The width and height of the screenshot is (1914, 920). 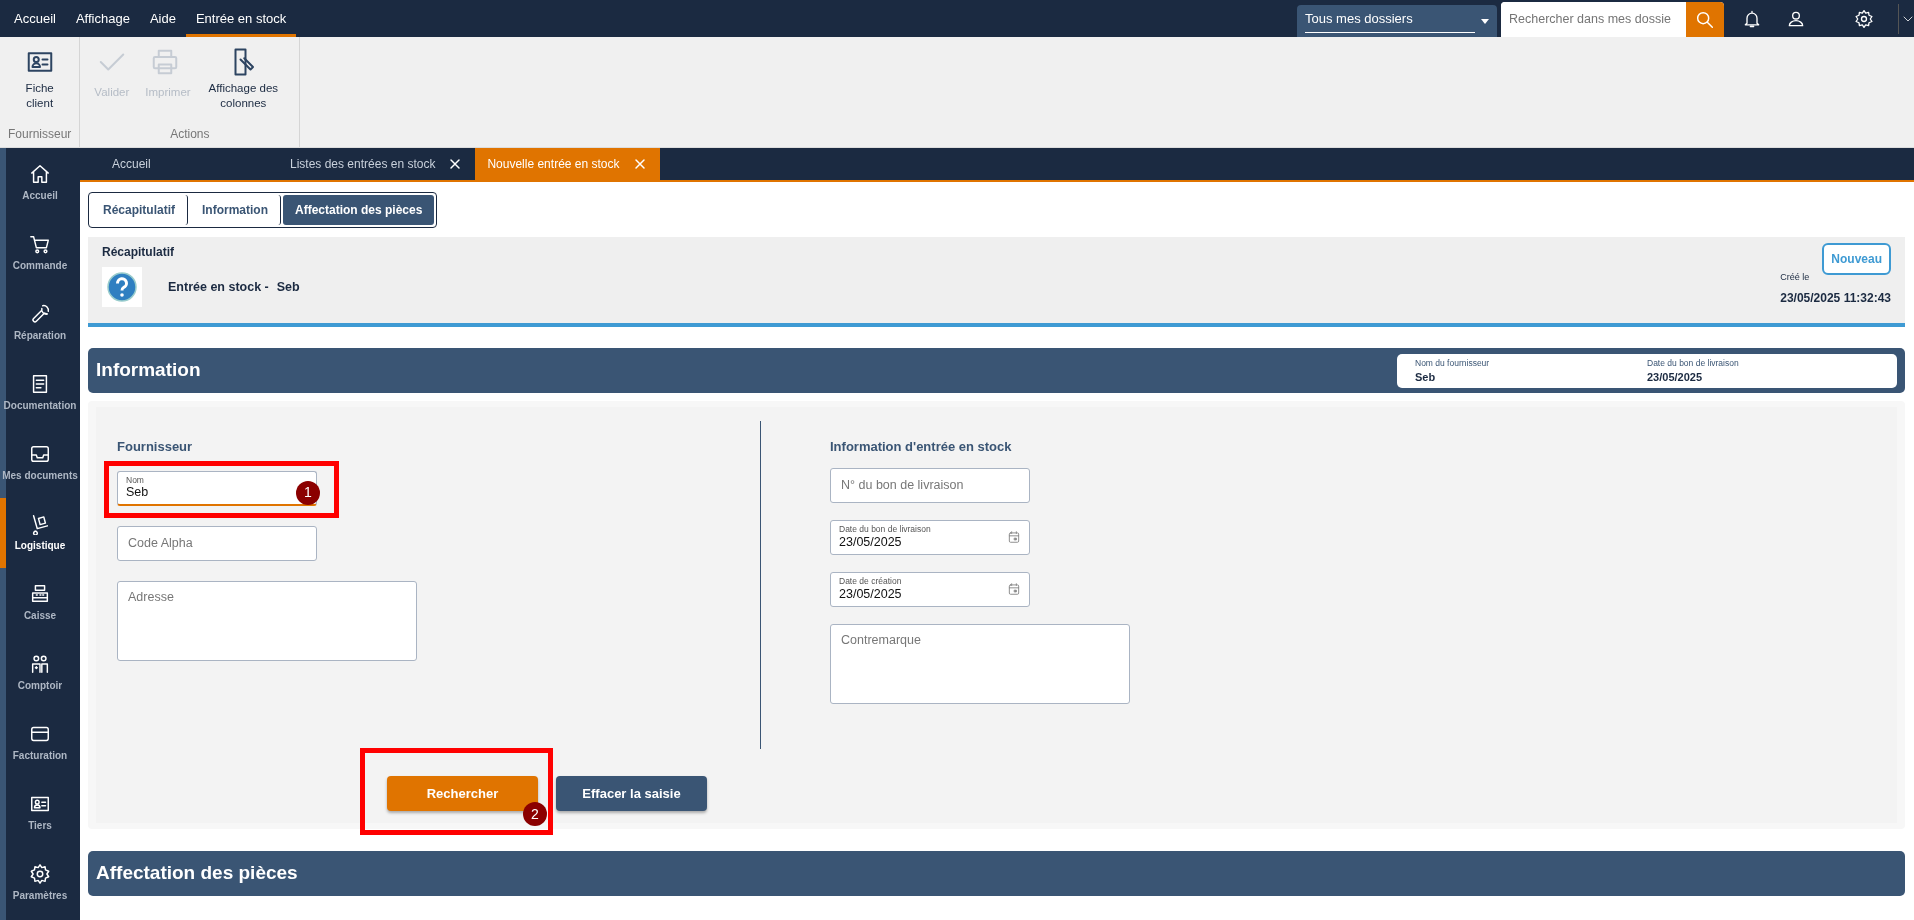 What do you see at coordinates (1453, 363) in the screenshot?
I see `info-label: Nom du fournisseur` at bounding box center [1453, 363].